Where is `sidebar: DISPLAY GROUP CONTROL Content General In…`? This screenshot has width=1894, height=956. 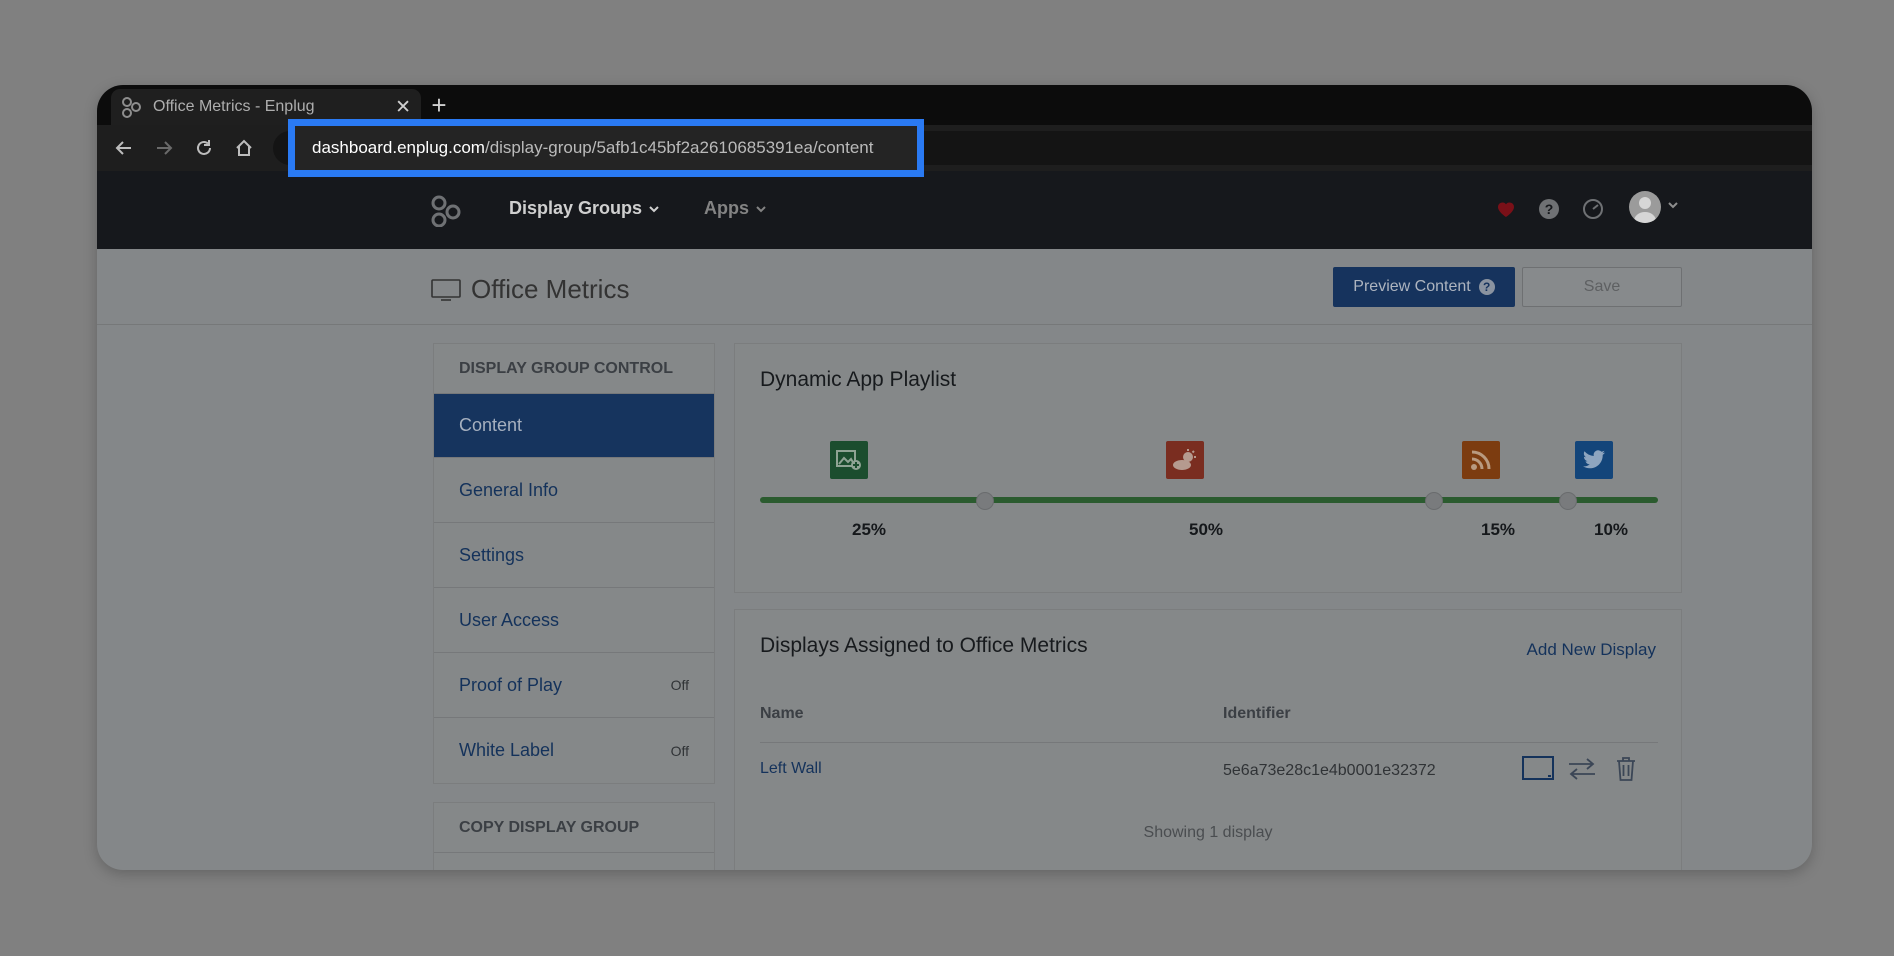 sidebar: DISPLAY GROUP CONTROL Content General In… is located at coordinates (574, 606).